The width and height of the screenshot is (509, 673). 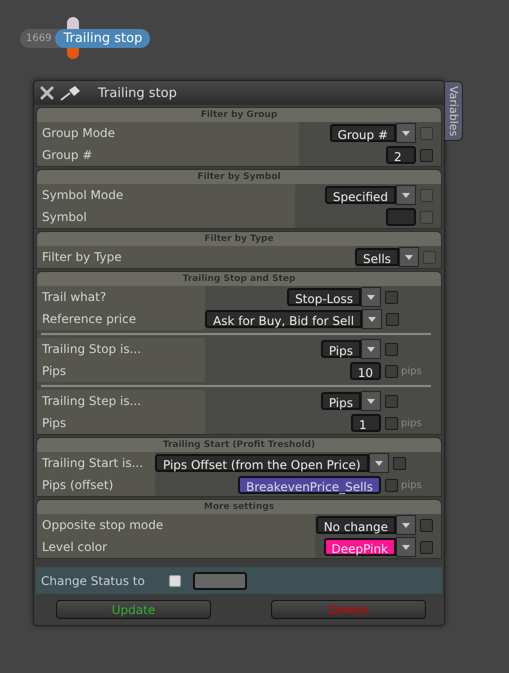 What do you see at coordinates (239, 239) in the screenshot?
I see `section-header: Filter by Type` at bounding box center [239, 239].